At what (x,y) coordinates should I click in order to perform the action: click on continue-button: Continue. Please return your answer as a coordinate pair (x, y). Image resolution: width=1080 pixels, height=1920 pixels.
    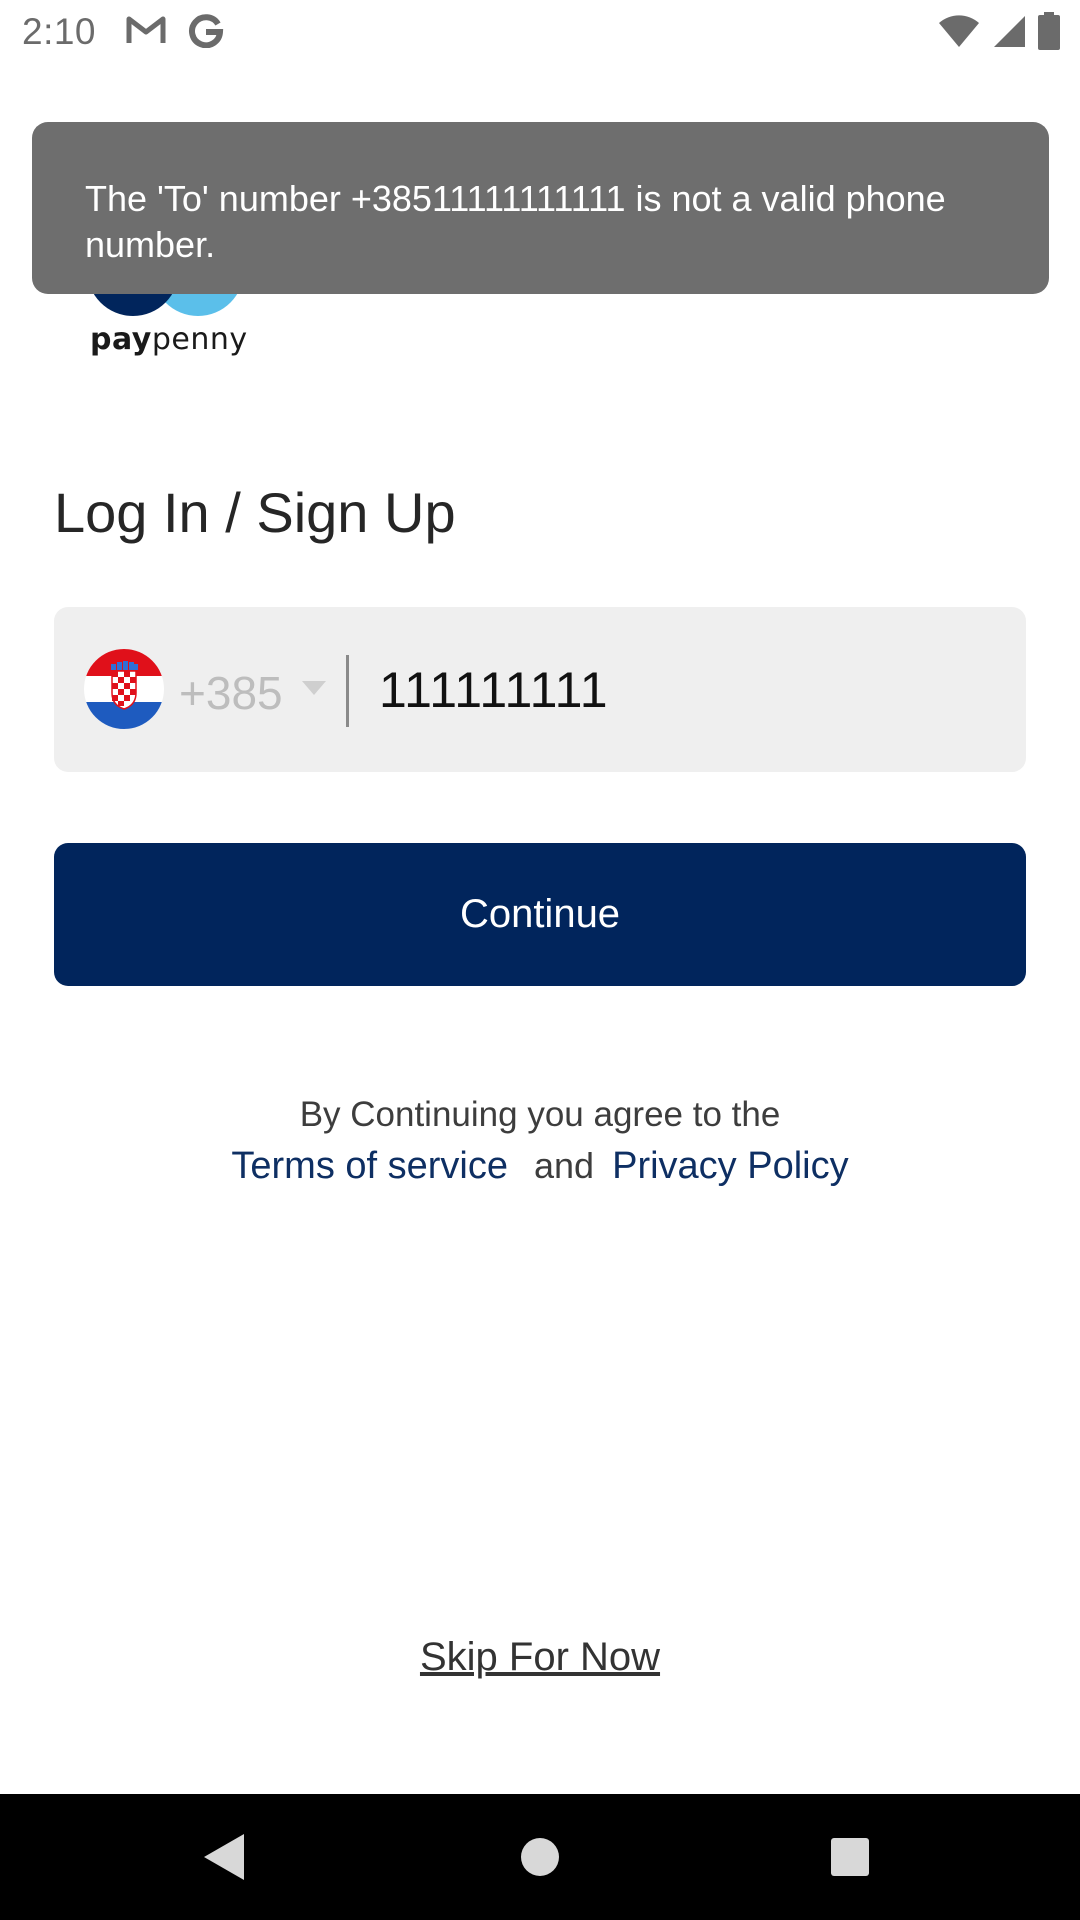
    Looking at the image, I should click on (540, 914).